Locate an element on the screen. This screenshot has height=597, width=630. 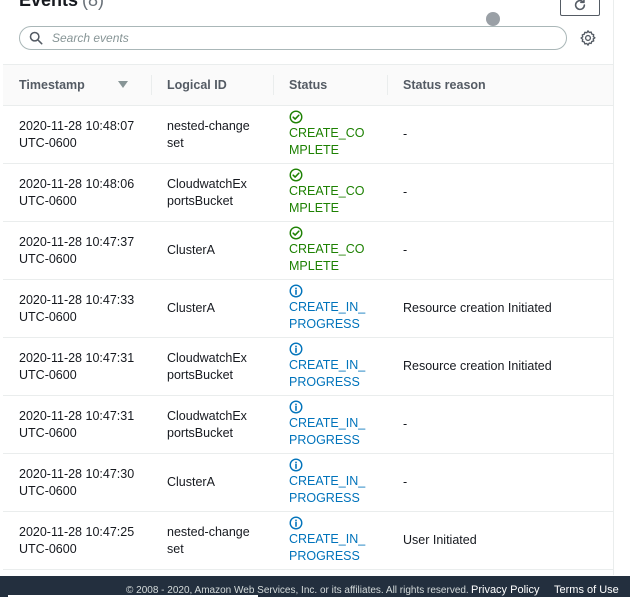
timestamp-text: 2020-11-28 10:47:30 UTC-0600 is located at coordinates (77, 482).